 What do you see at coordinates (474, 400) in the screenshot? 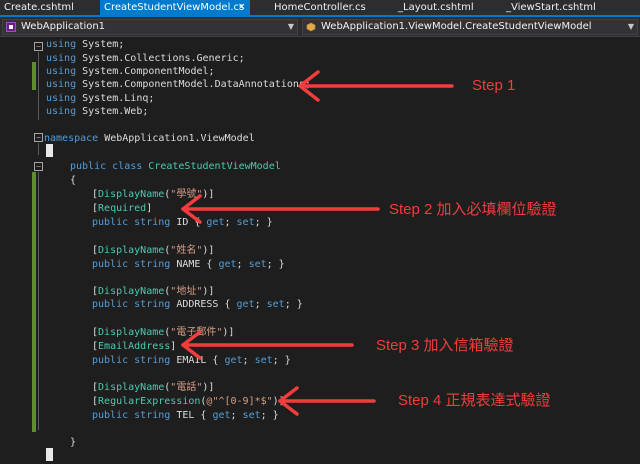
I see `step4-label: Step 4 正規表達式驗證` at bounding box center [474, 400].